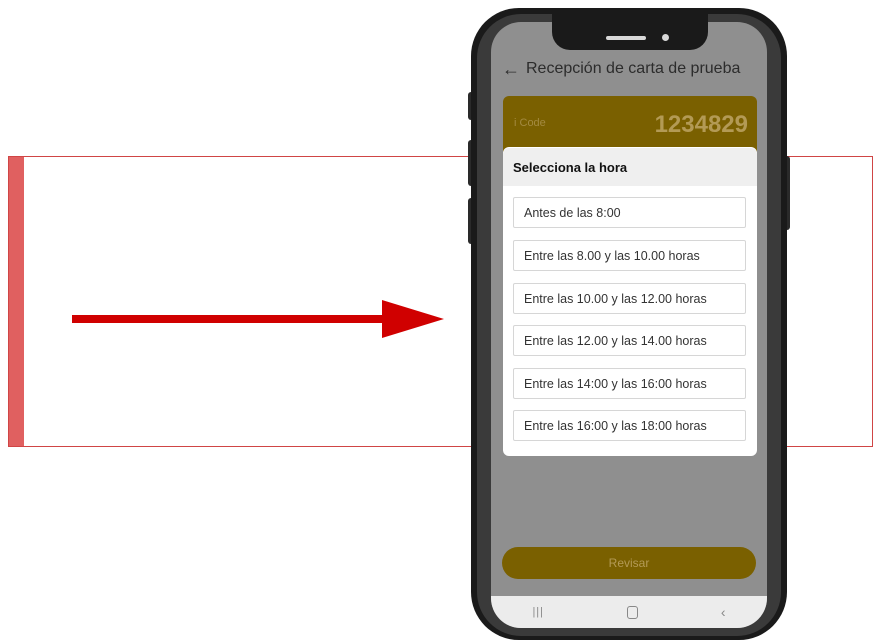 The width and height of the screenshot is (875, 641). Describe the element at coordinates (626, 38) in the screenshot. I see `speaker-icon` at that location.